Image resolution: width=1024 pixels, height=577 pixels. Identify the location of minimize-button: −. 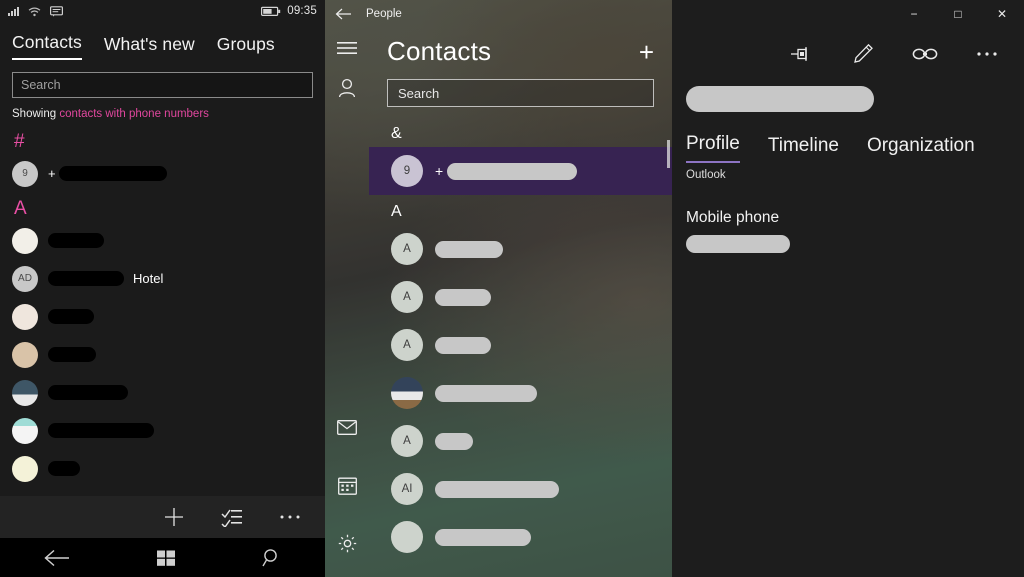
(914, 14).